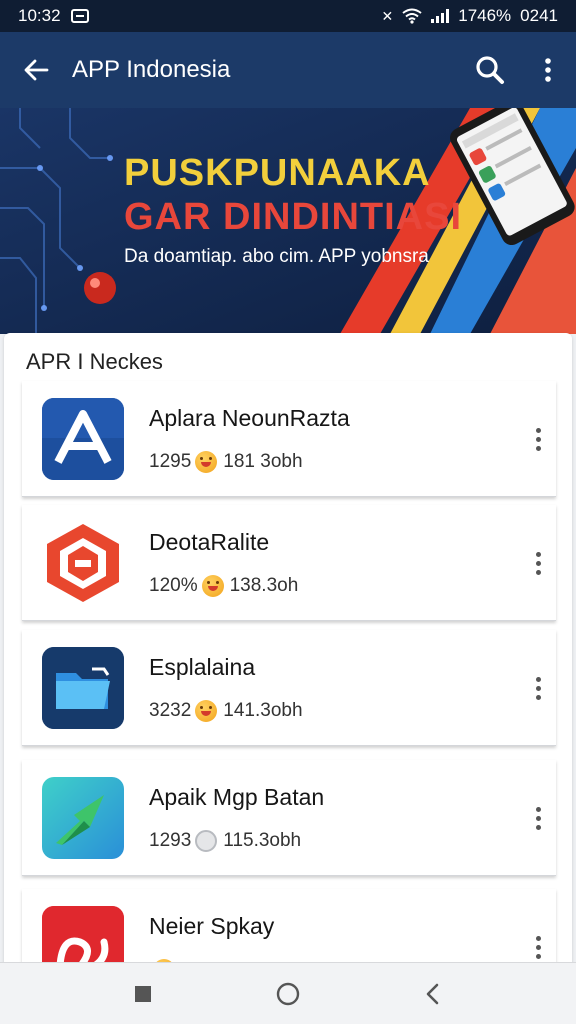 This screenshot has width=576, height=1024. I want to click on app-list-item: Apaik Mgp Batan 1293 115.3obh, so click(289, 818).